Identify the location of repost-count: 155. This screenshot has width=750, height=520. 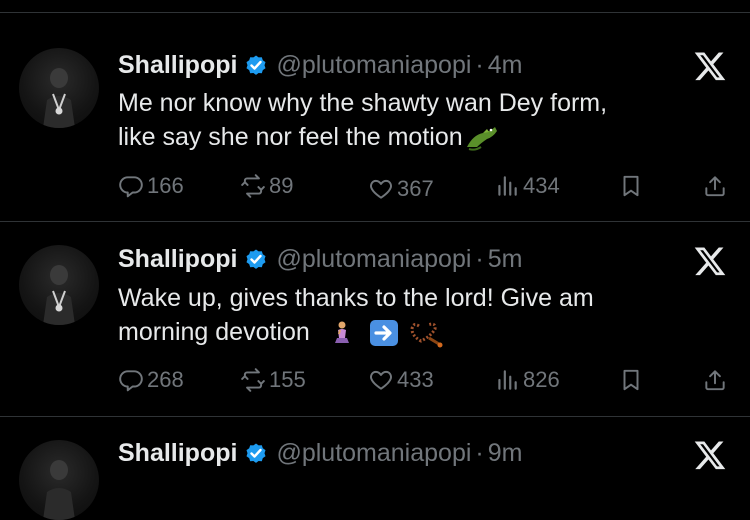
(287, 379).